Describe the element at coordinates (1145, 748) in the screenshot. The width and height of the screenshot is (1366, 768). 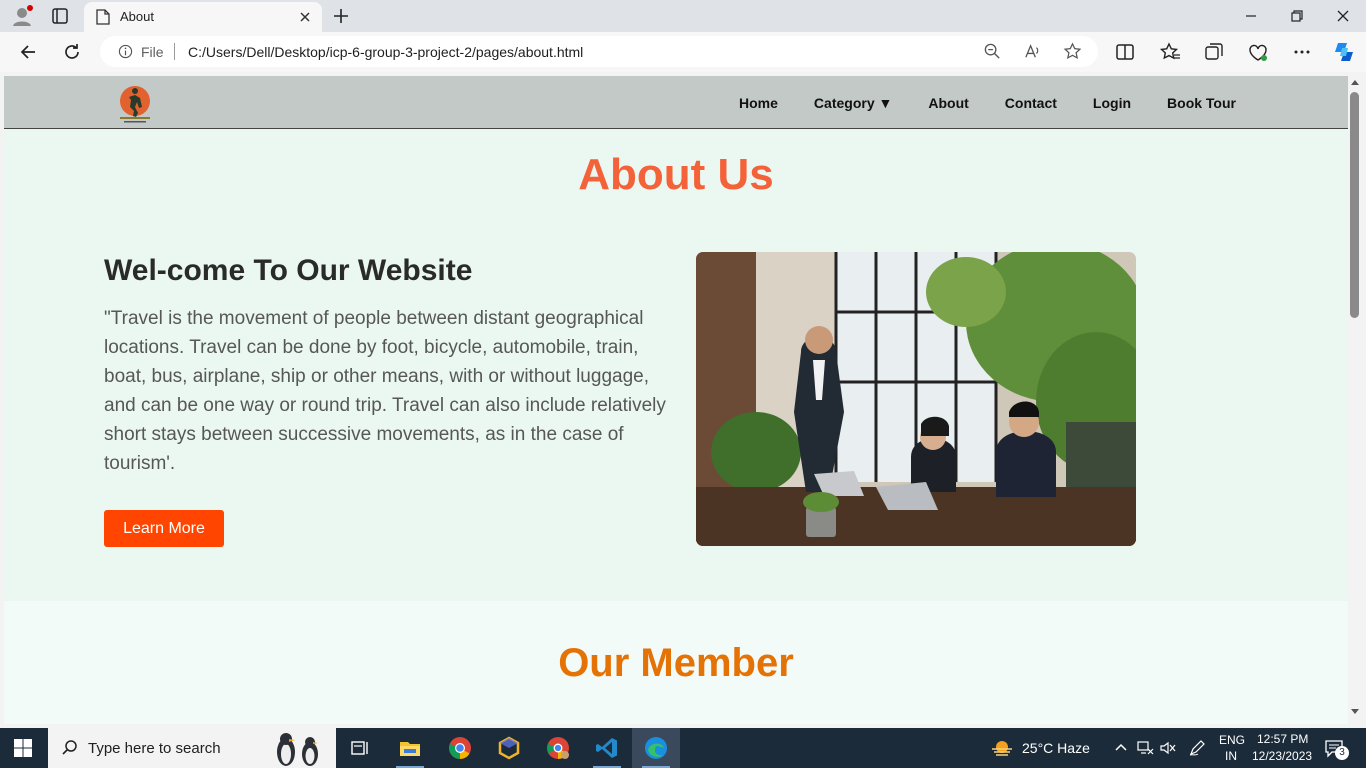
I see `network-icon` at that location.